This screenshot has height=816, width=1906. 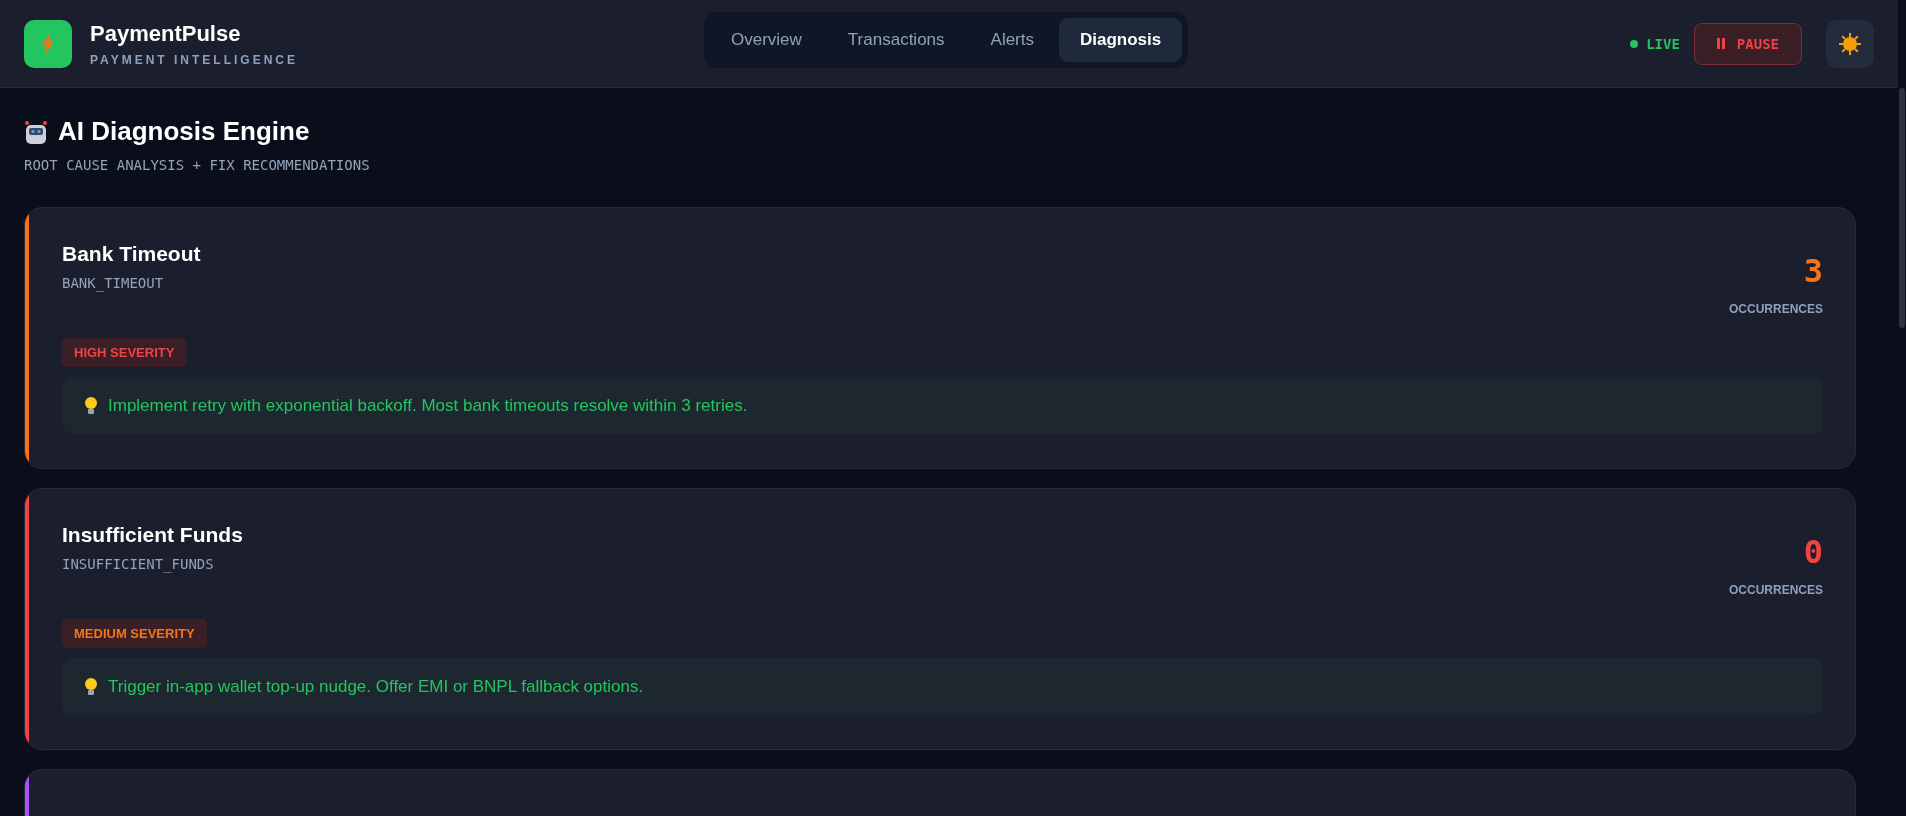 I want to click on diagnosis-title: Bank Timeout, so click(x=131, y=254).